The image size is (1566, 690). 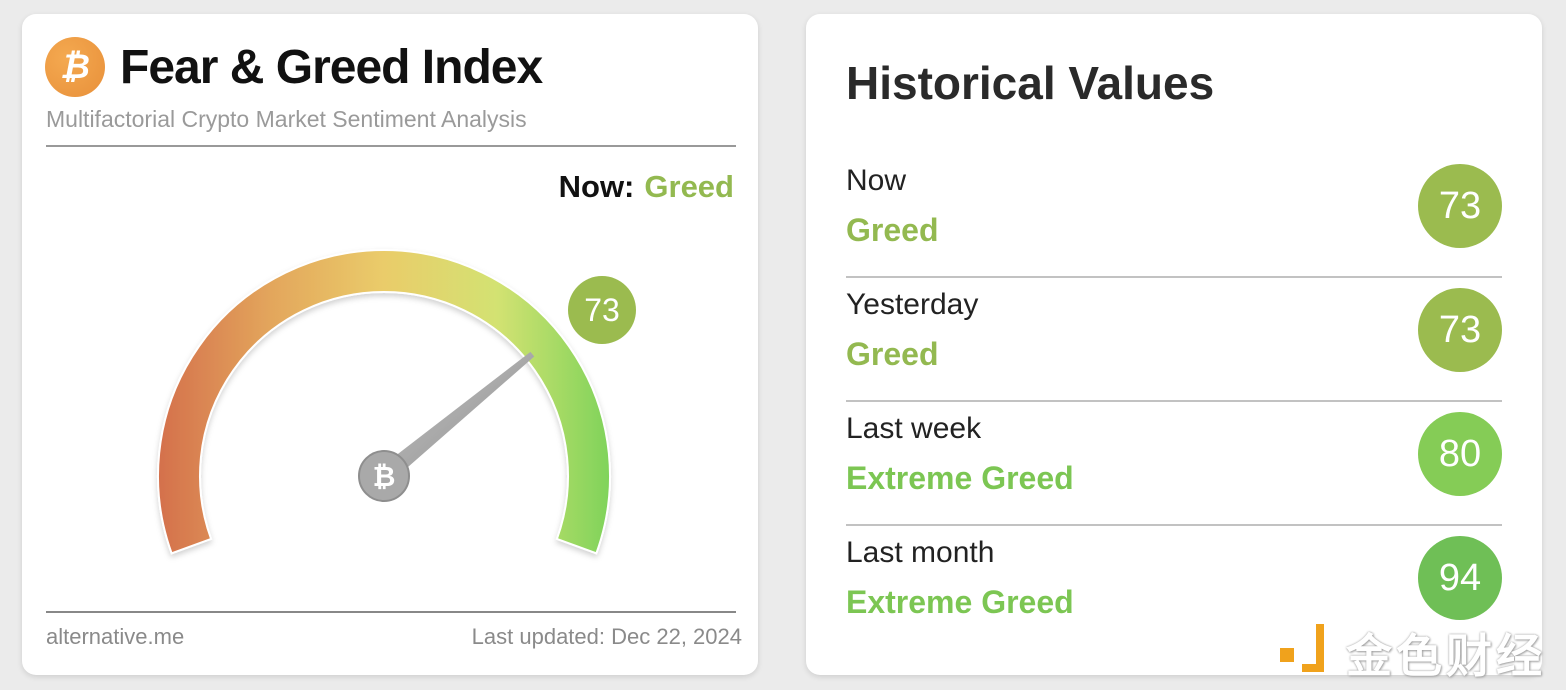 What do you see at coordinates (1174, 216) in the screenshot?
I see `history-row-now: Now Greed 73` at bounding box center [1174, 216].